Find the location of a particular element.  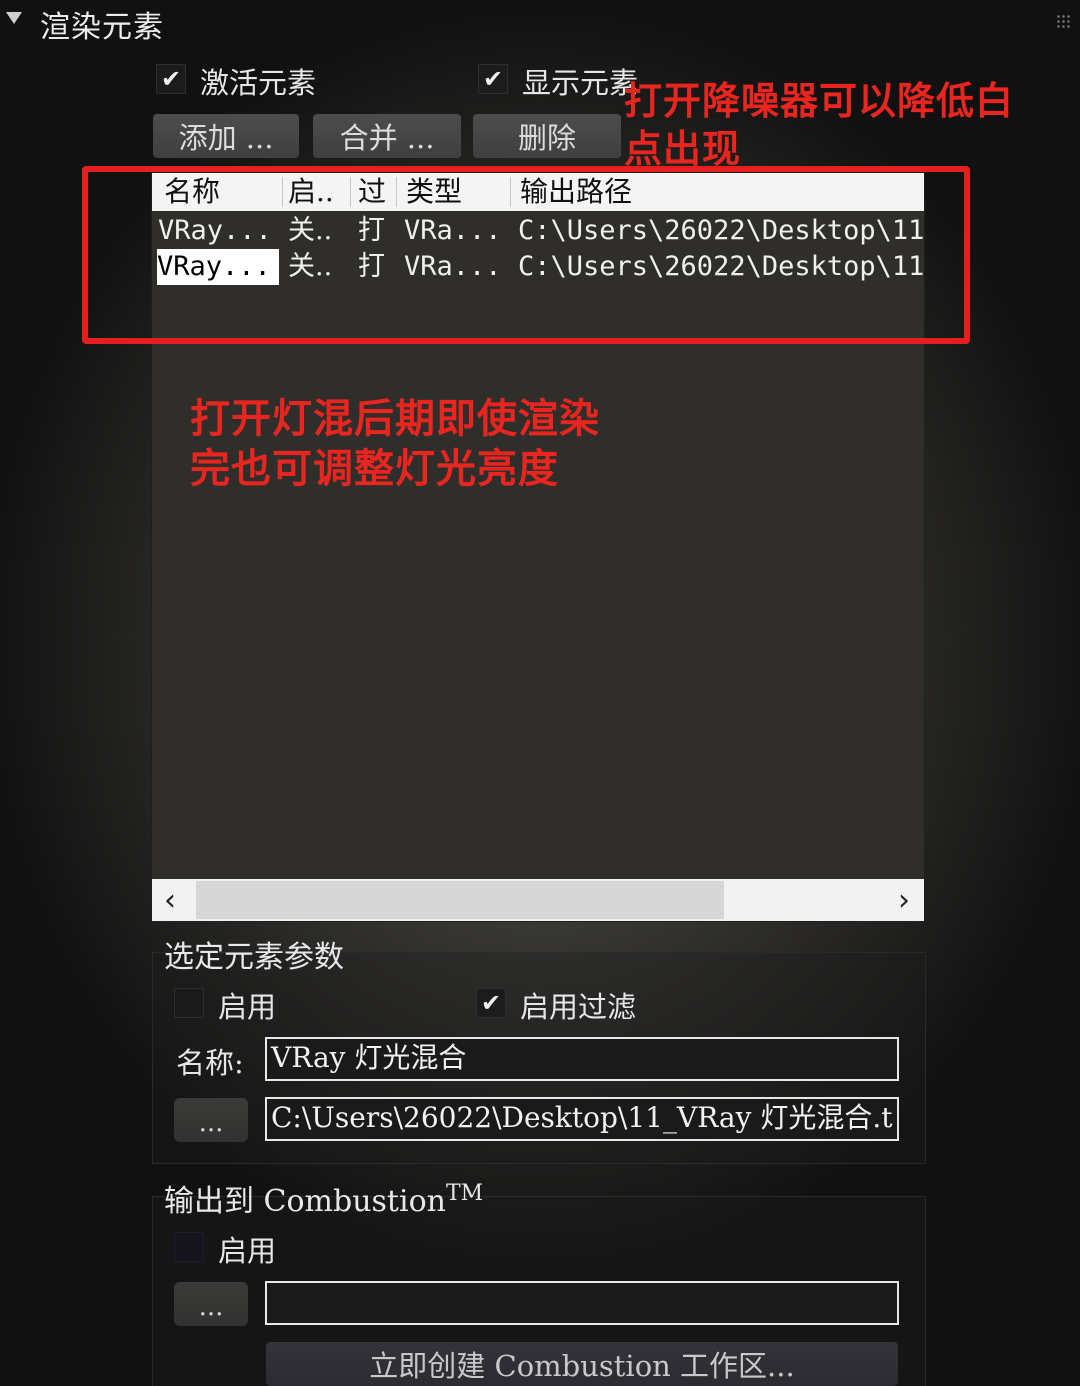

activate-elements-checkbox: ✔ is located at coordinates (171, 79).